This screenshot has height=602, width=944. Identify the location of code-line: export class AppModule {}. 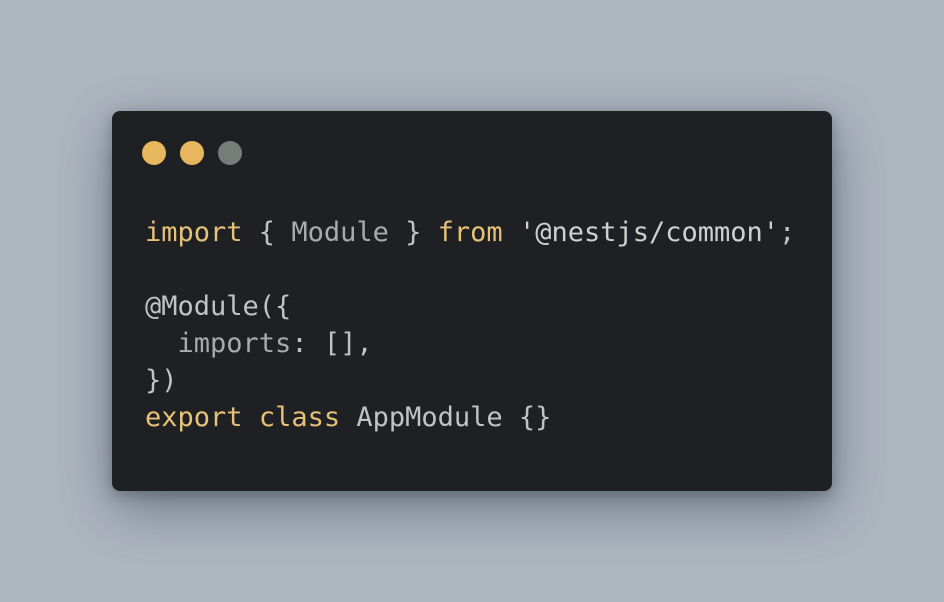
(470, 417).